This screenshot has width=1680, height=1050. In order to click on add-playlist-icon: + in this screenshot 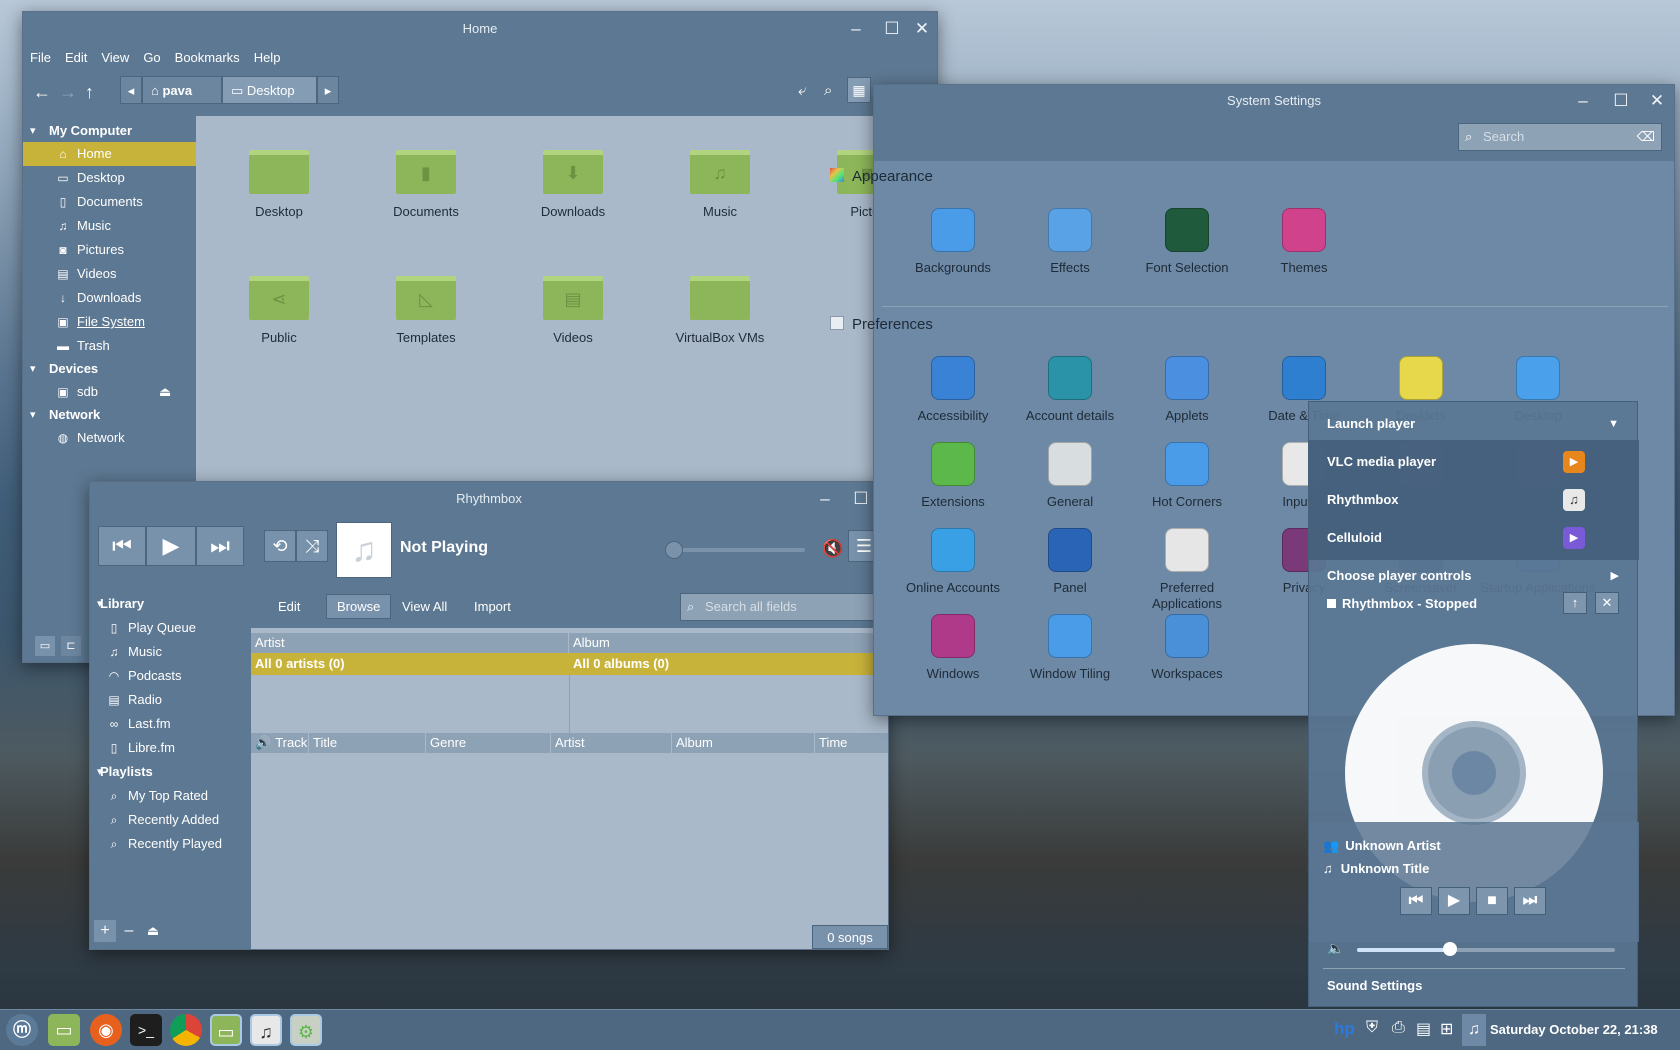, I will do `click(105, 931)`.